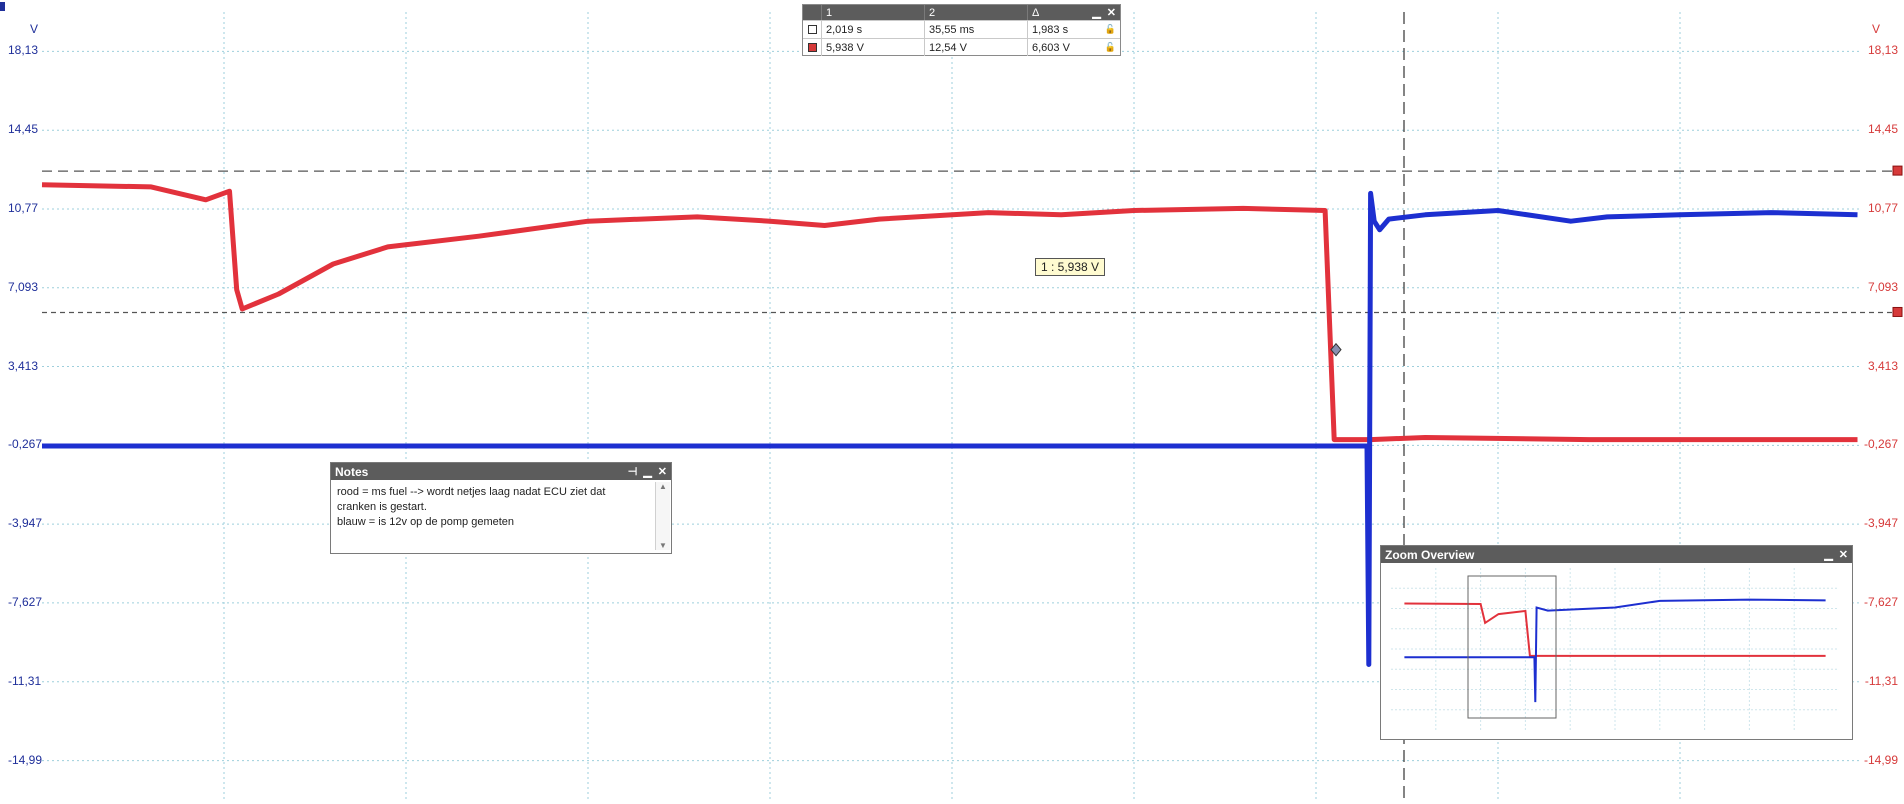  What do you see at coordinates (426, 522) in the screenshot?
I see `notes-line: blauw = is 12v op de pomp gemeten` at bounding box center [426, 522].